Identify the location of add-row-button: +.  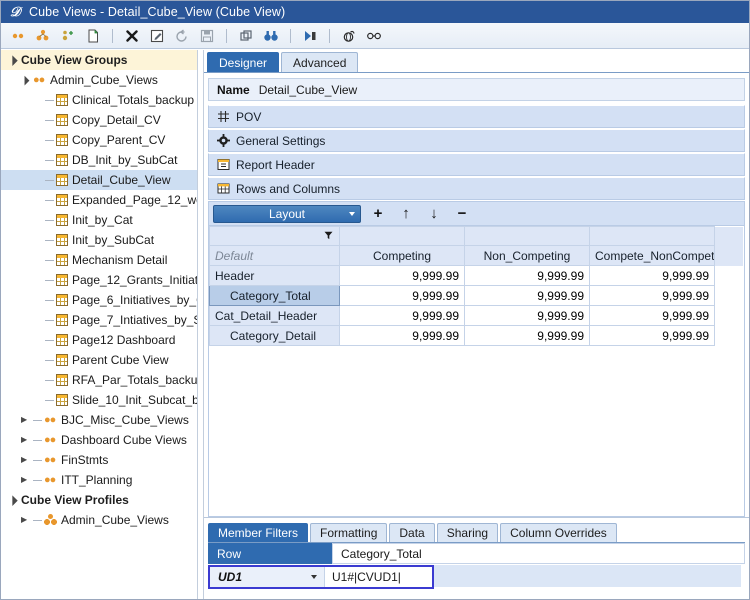
(378, 214).